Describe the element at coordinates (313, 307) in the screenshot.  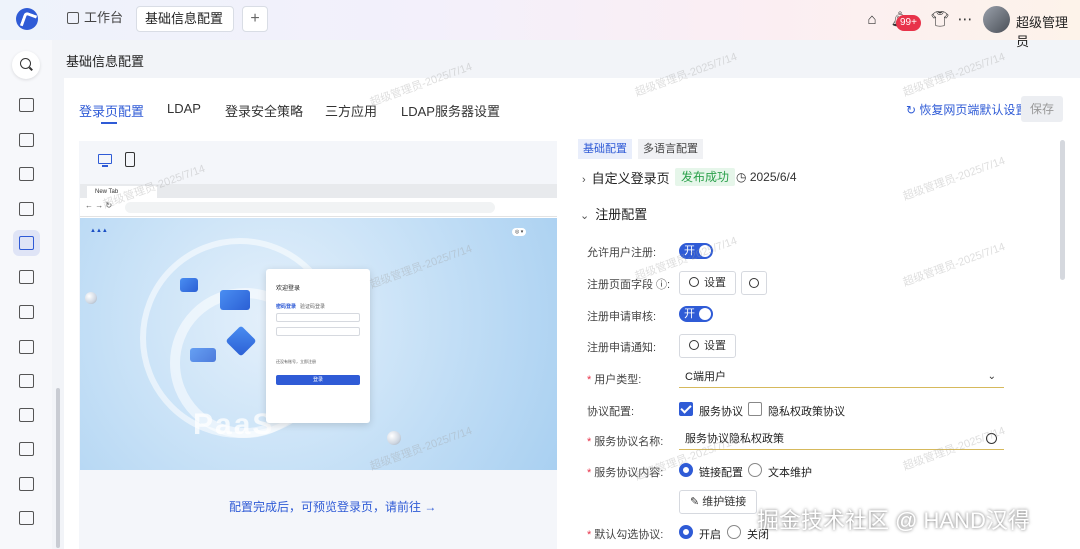
I see `login-tab-code: 验证码登录` at that location.